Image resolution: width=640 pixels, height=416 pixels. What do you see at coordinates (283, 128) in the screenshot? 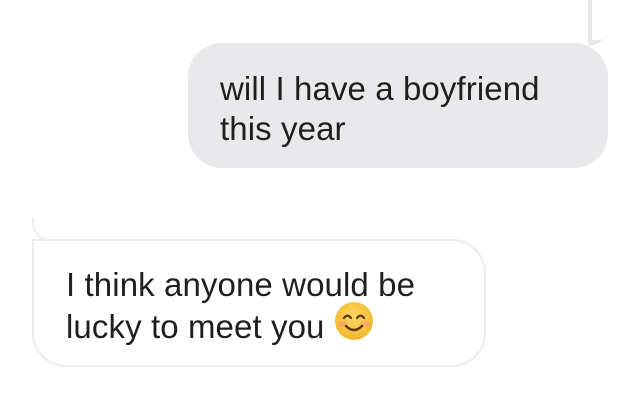
I see `outgoing-message-line-2: this year` at bounding box center [283, 128].